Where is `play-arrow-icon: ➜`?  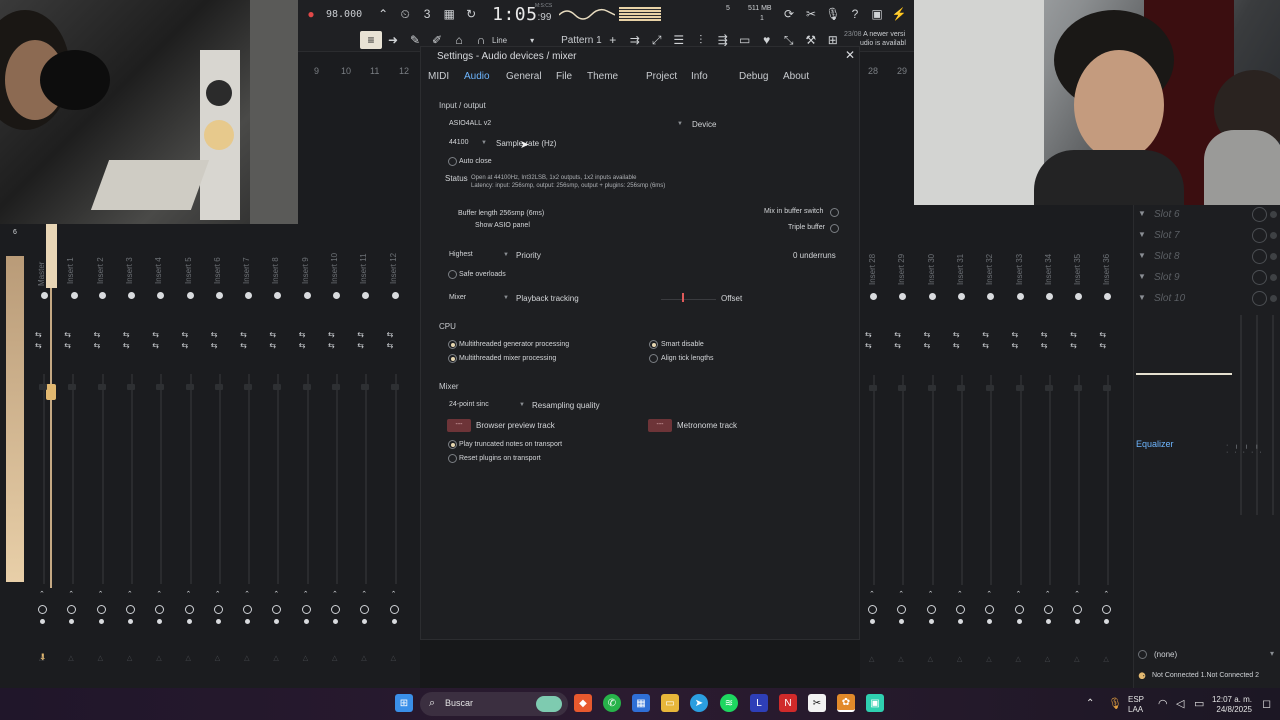 play-arrow-icon: ➜ is located at coordinates (393, 40).